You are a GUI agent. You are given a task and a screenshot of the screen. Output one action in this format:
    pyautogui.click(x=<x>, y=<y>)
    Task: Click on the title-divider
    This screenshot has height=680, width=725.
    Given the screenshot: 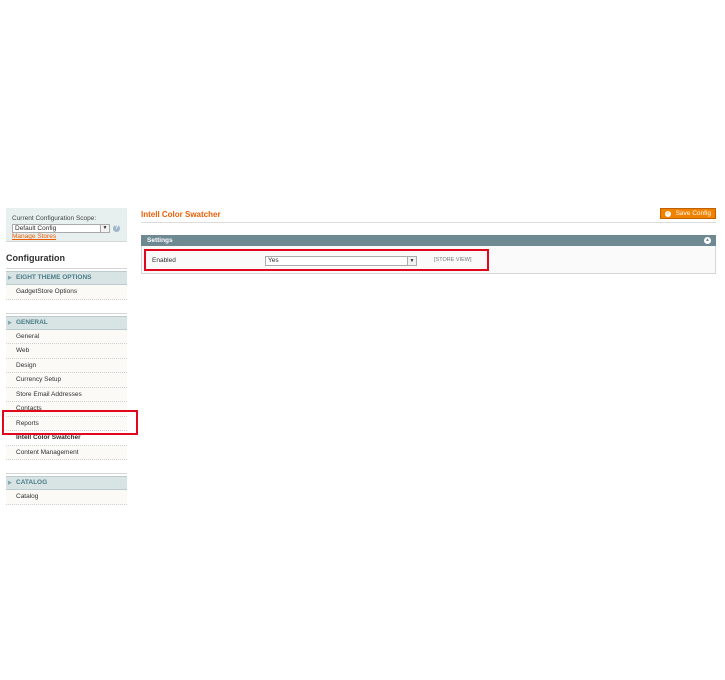 What is the action you would take?
    pyautogui.click(x=428, y=222)
    